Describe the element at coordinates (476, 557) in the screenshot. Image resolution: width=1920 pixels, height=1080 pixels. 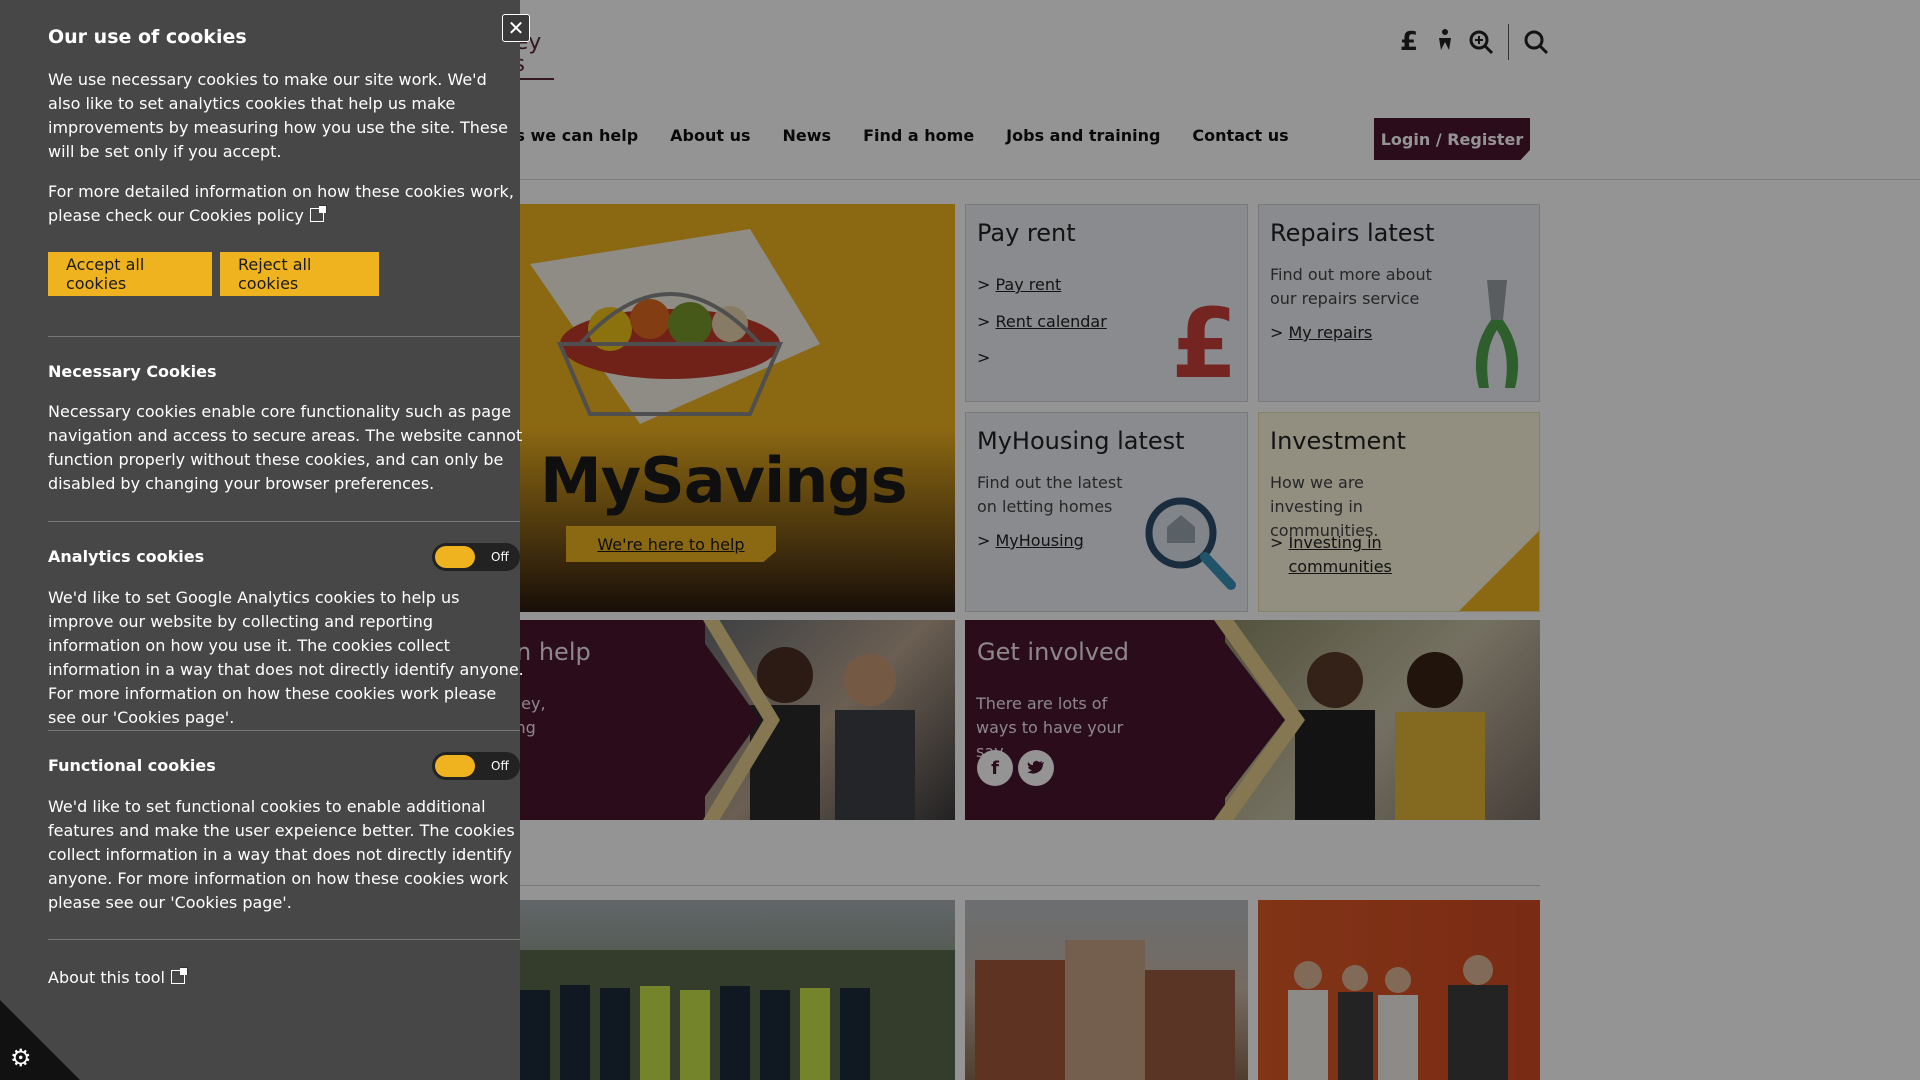
I see `analytics-cookies-toggle: Off` at that location.